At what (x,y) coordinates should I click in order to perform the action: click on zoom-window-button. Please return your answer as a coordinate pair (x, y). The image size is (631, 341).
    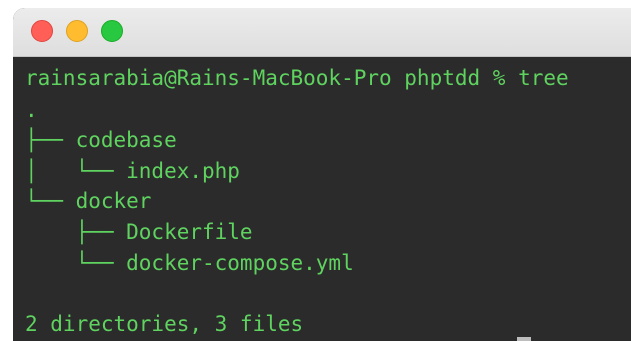
    Looking at the image, I should click on (112, 31).